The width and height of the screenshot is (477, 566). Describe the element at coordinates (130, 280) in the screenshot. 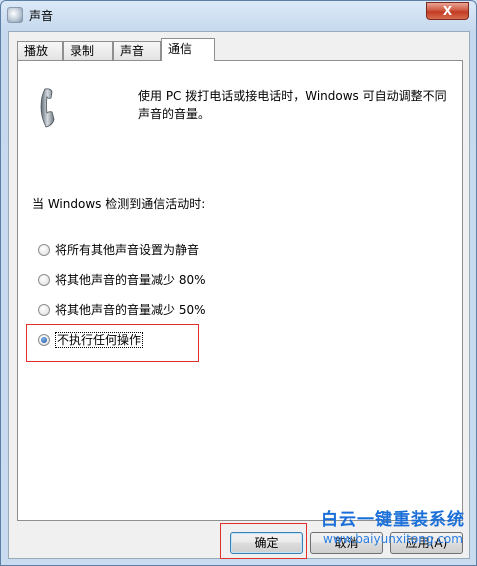

I see `option-label: 将其他声音的音量减少 80%` at that location.